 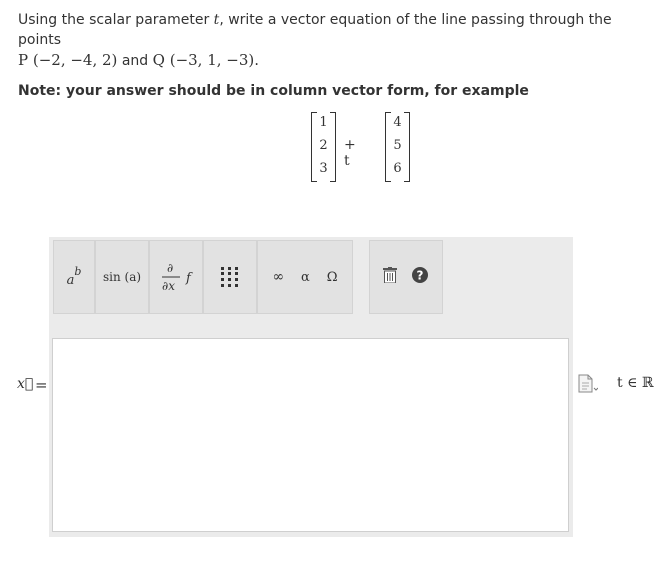 I want to click on example-vector-1: 1 2 3, so click(x=323, y=147).